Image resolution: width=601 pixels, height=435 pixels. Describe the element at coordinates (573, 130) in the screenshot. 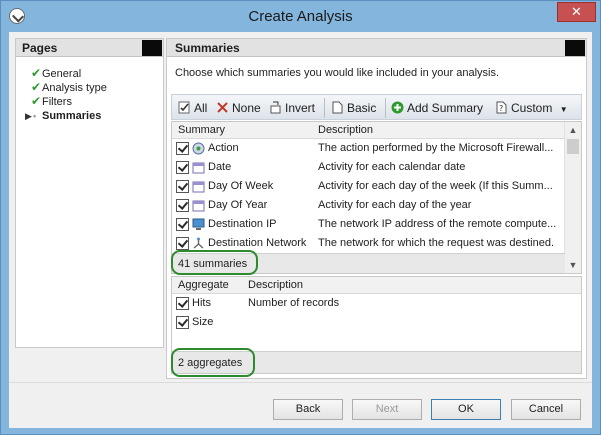

I see `scroll-up-icon: ▲` at that location.